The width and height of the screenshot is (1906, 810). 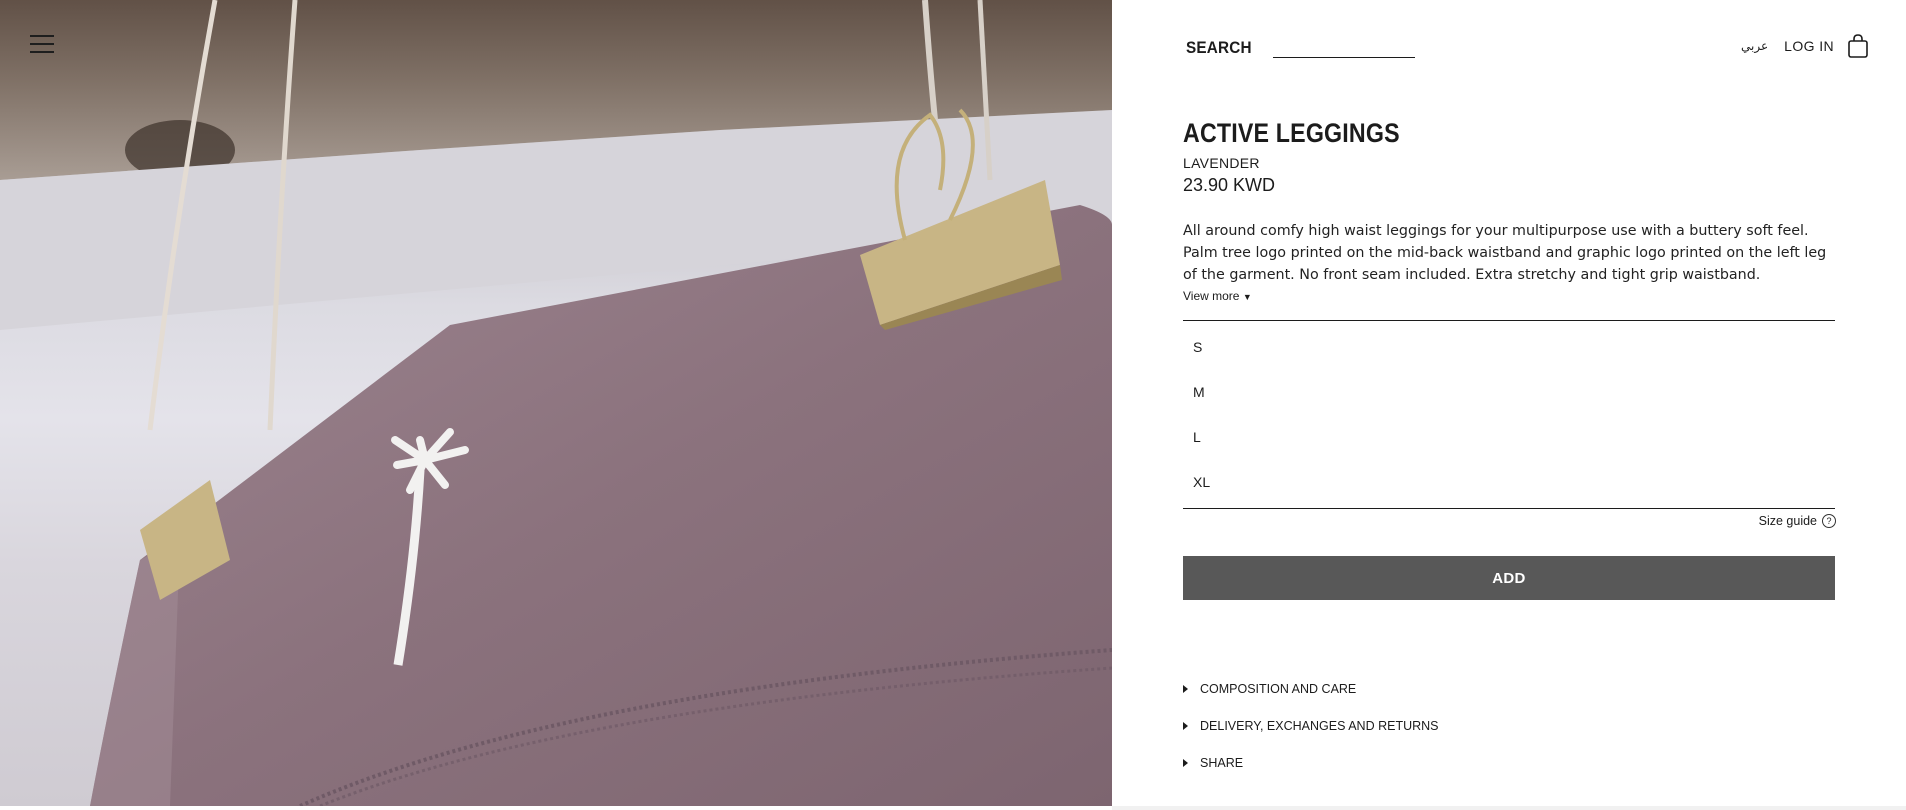 I want to click on size-option-m: M, so click(x=1509, y=392).